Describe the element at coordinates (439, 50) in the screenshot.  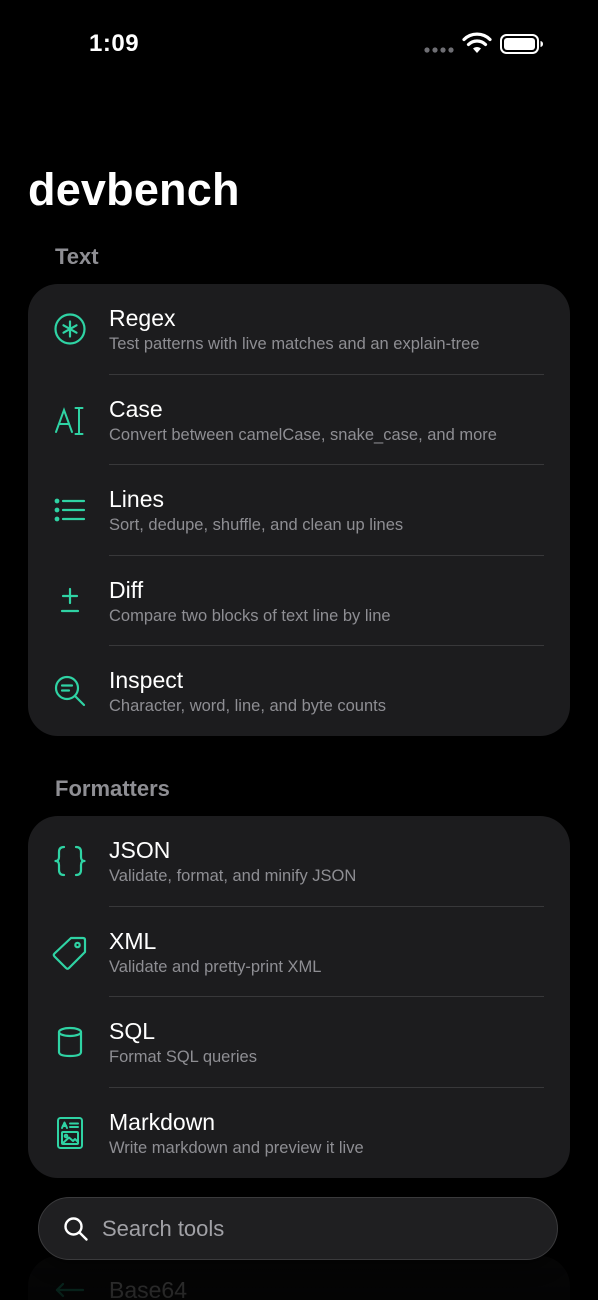
I see `cellular-signal-icon` at that location.